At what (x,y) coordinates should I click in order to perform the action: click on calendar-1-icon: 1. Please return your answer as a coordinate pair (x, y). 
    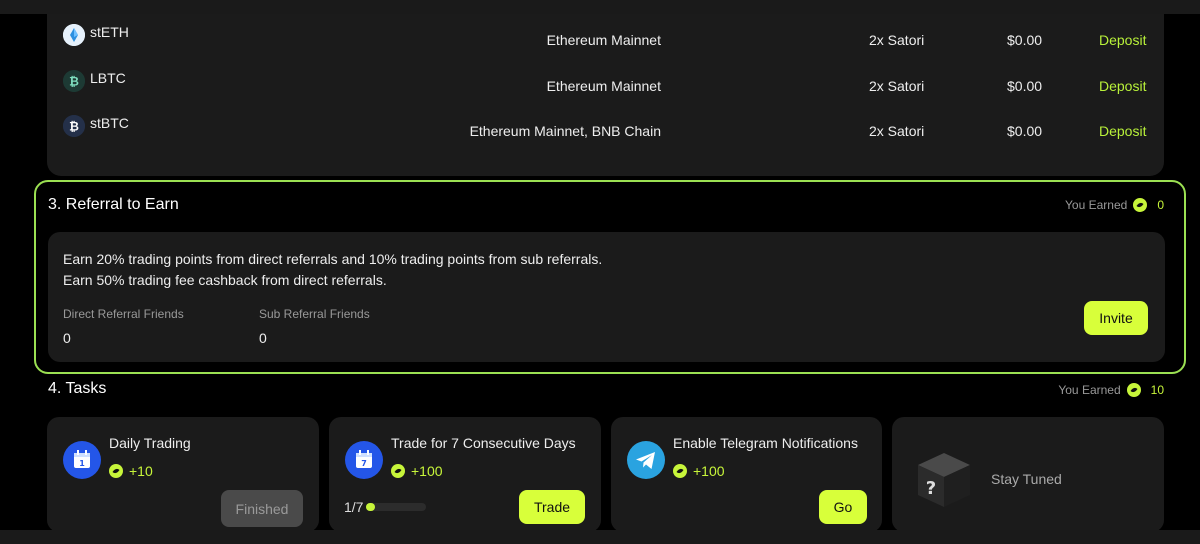
    Looking at the image, I should click on (82, 460).